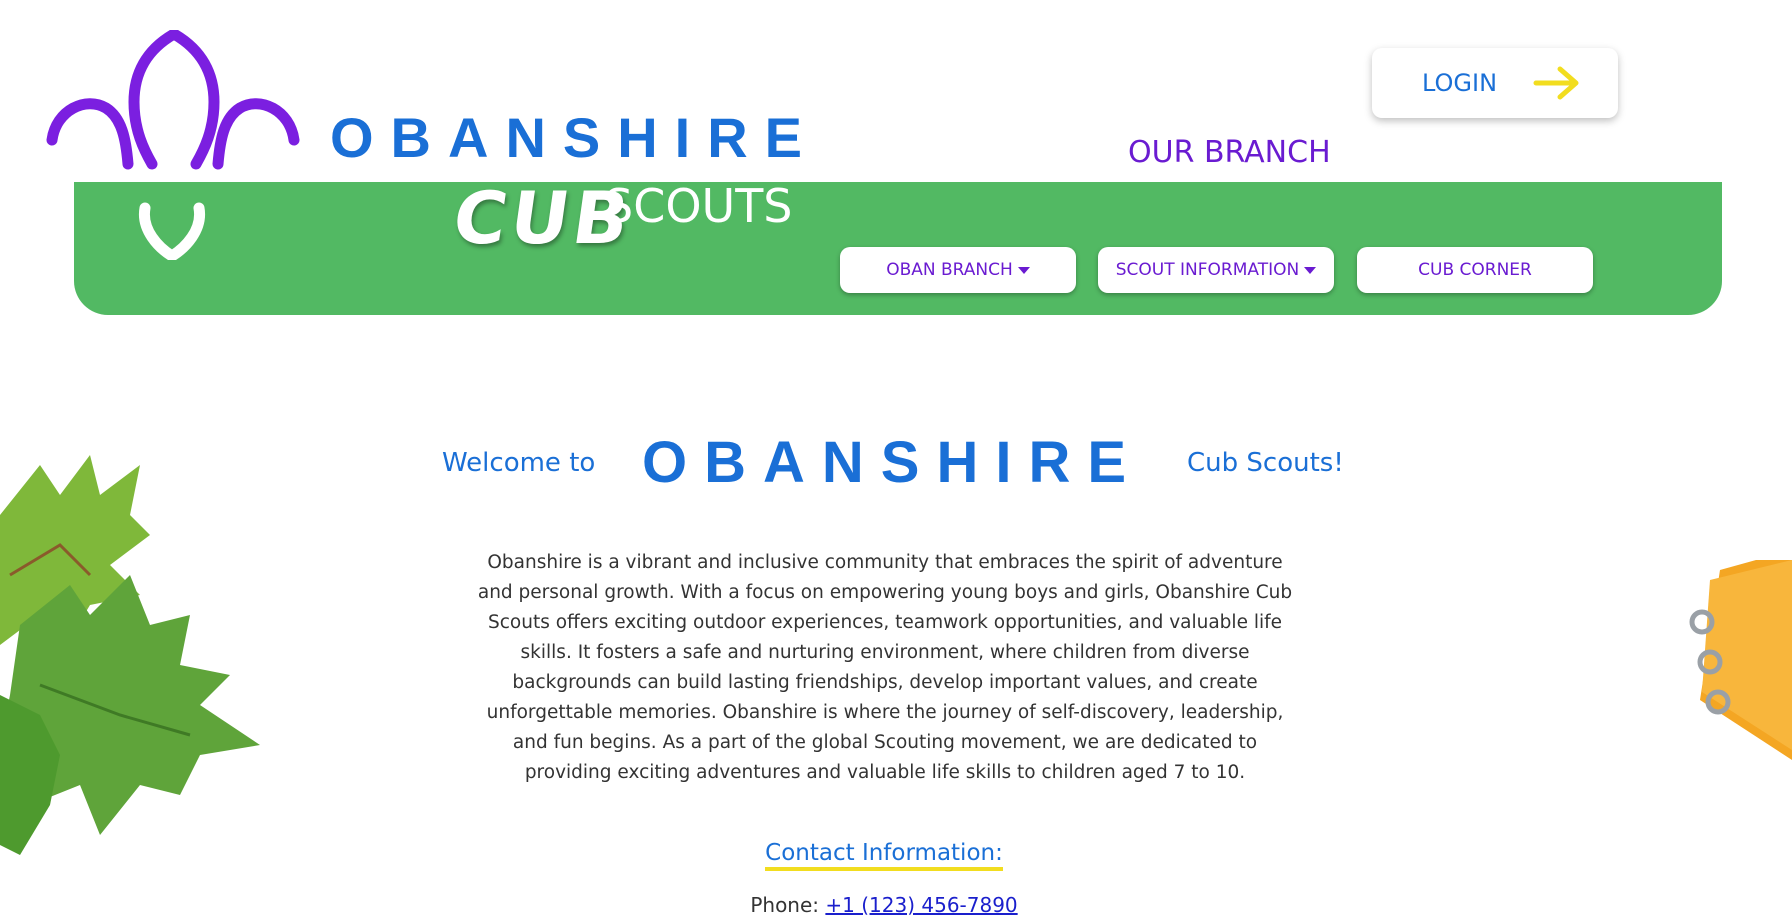  I want to click on login-button: LOGIN, so click(1495, 83).